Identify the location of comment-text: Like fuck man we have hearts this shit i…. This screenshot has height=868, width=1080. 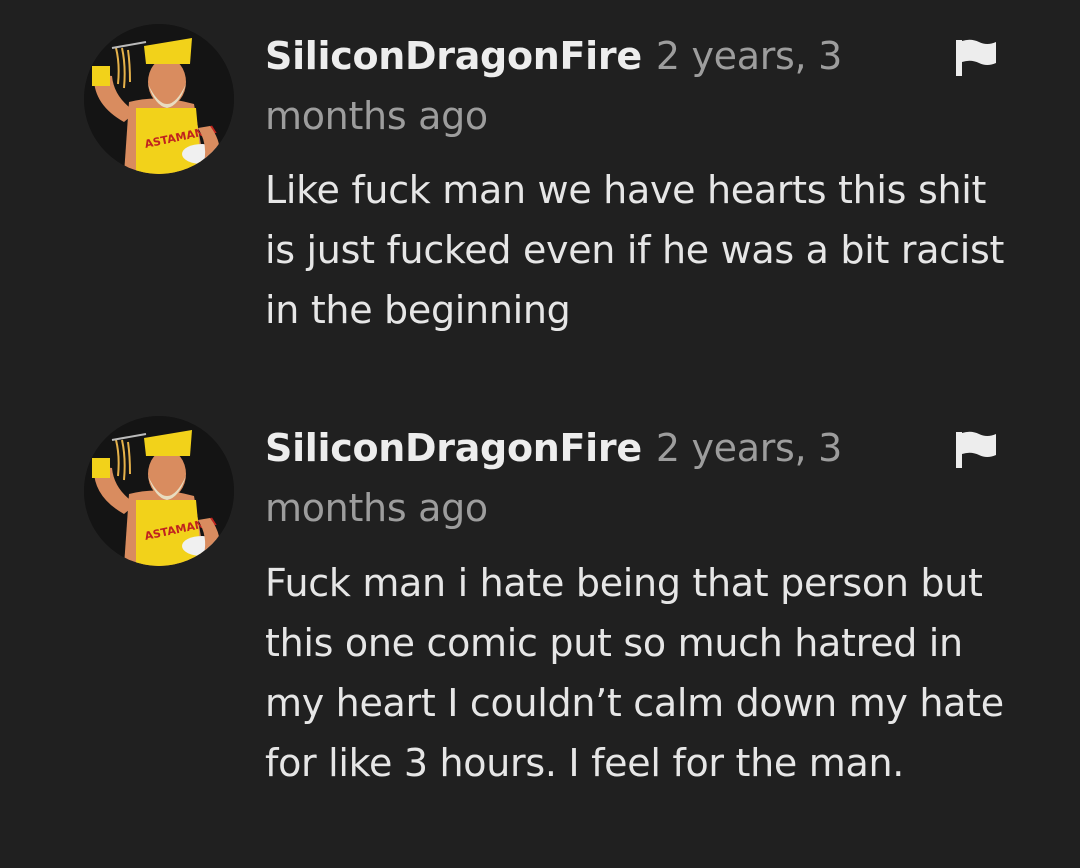
(635, 250).